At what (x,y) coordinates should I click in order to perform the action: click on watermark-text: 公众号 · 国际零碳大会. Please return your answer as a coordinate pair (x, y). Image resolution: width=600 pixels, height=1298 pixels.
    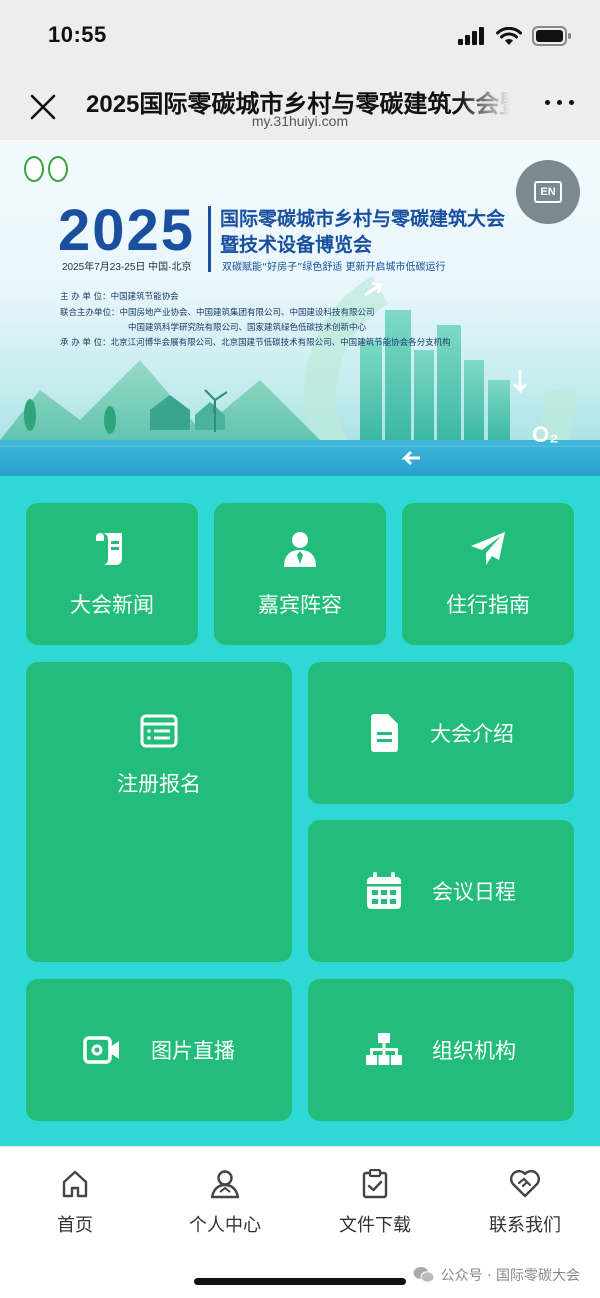
    Looking at the image, I should click on (510, 1276).